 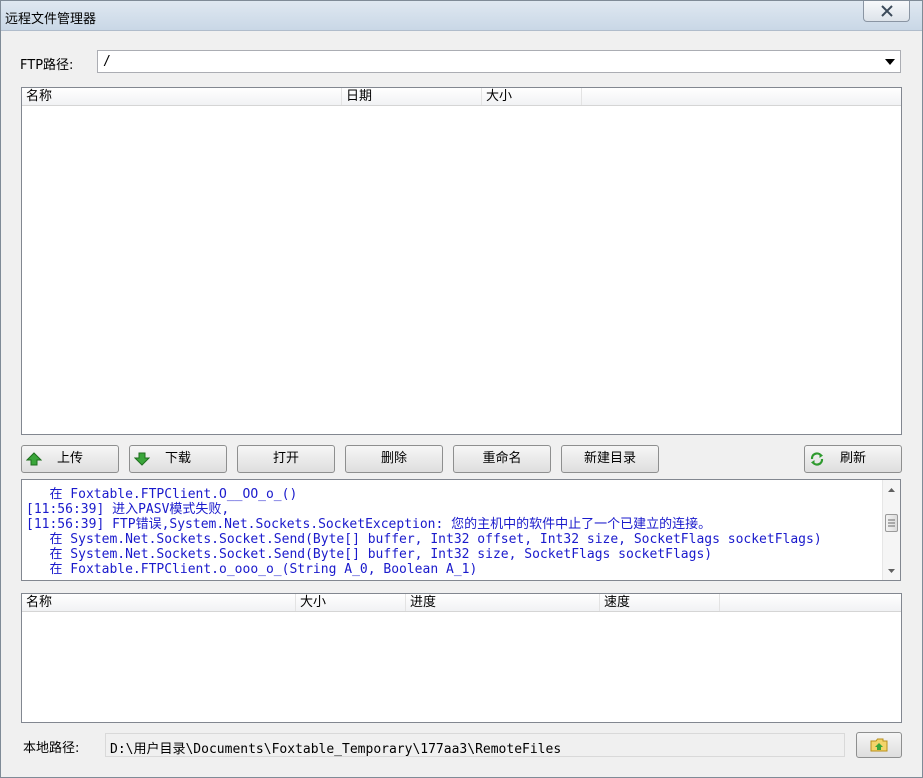 I want to click on upload-button: 上传, so click(x=70, y=459).